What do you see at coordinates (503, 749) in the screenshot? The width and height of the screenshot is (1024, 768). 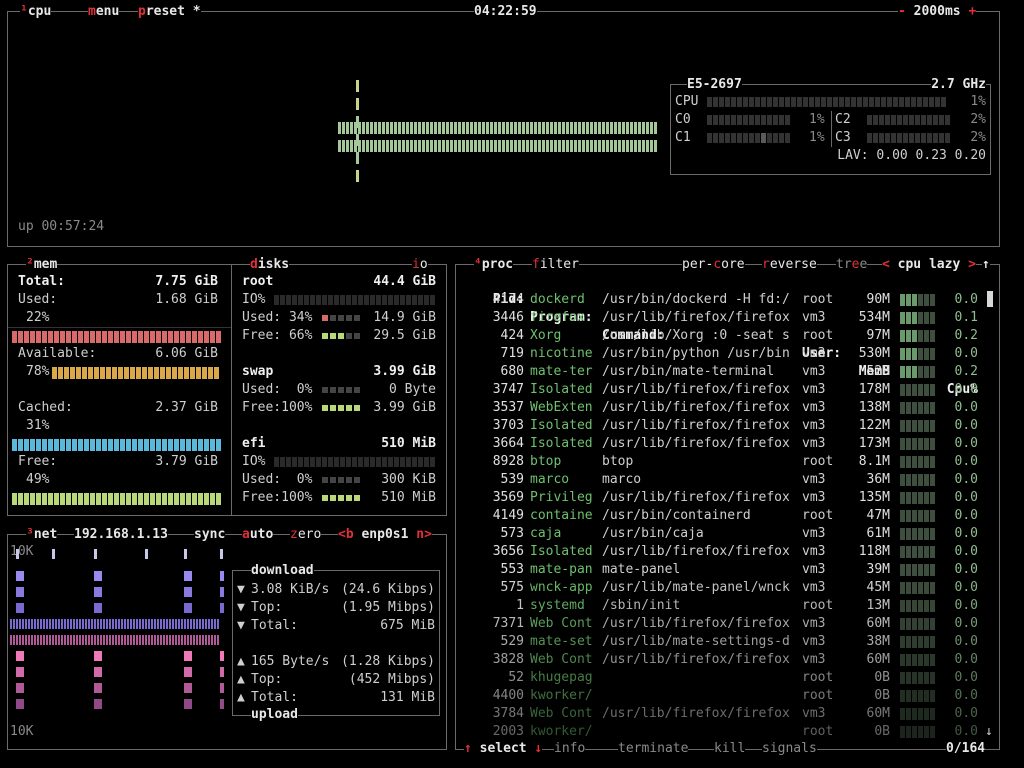 I see `select-control: ↑ select ↓` at bounding box center [503, 749].